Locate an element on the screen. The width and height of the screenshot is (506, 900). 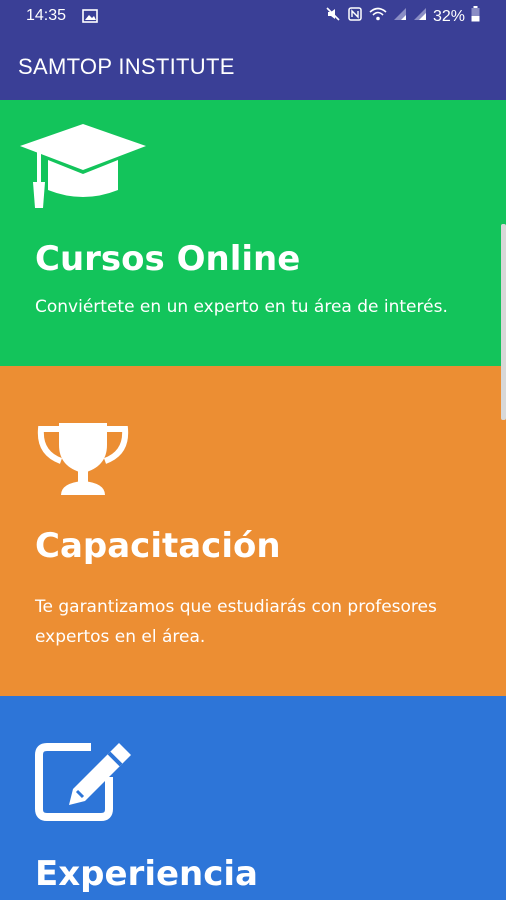
app-title: SAMTOP INSTITUTE is located at coordinates (126, 66).